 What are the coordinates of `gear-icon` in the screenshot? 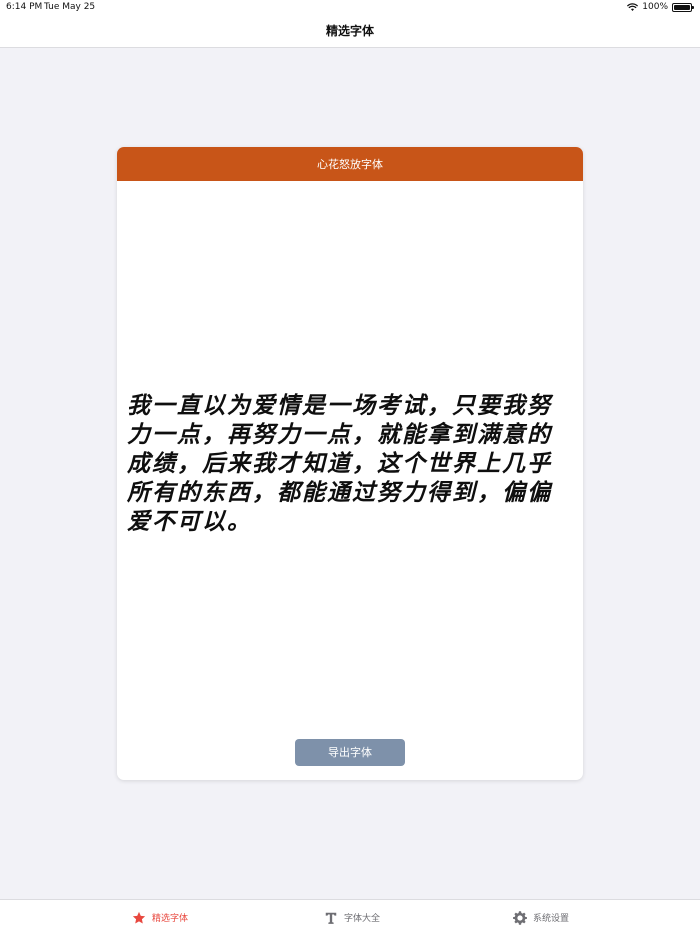 It's located at (520, 917).